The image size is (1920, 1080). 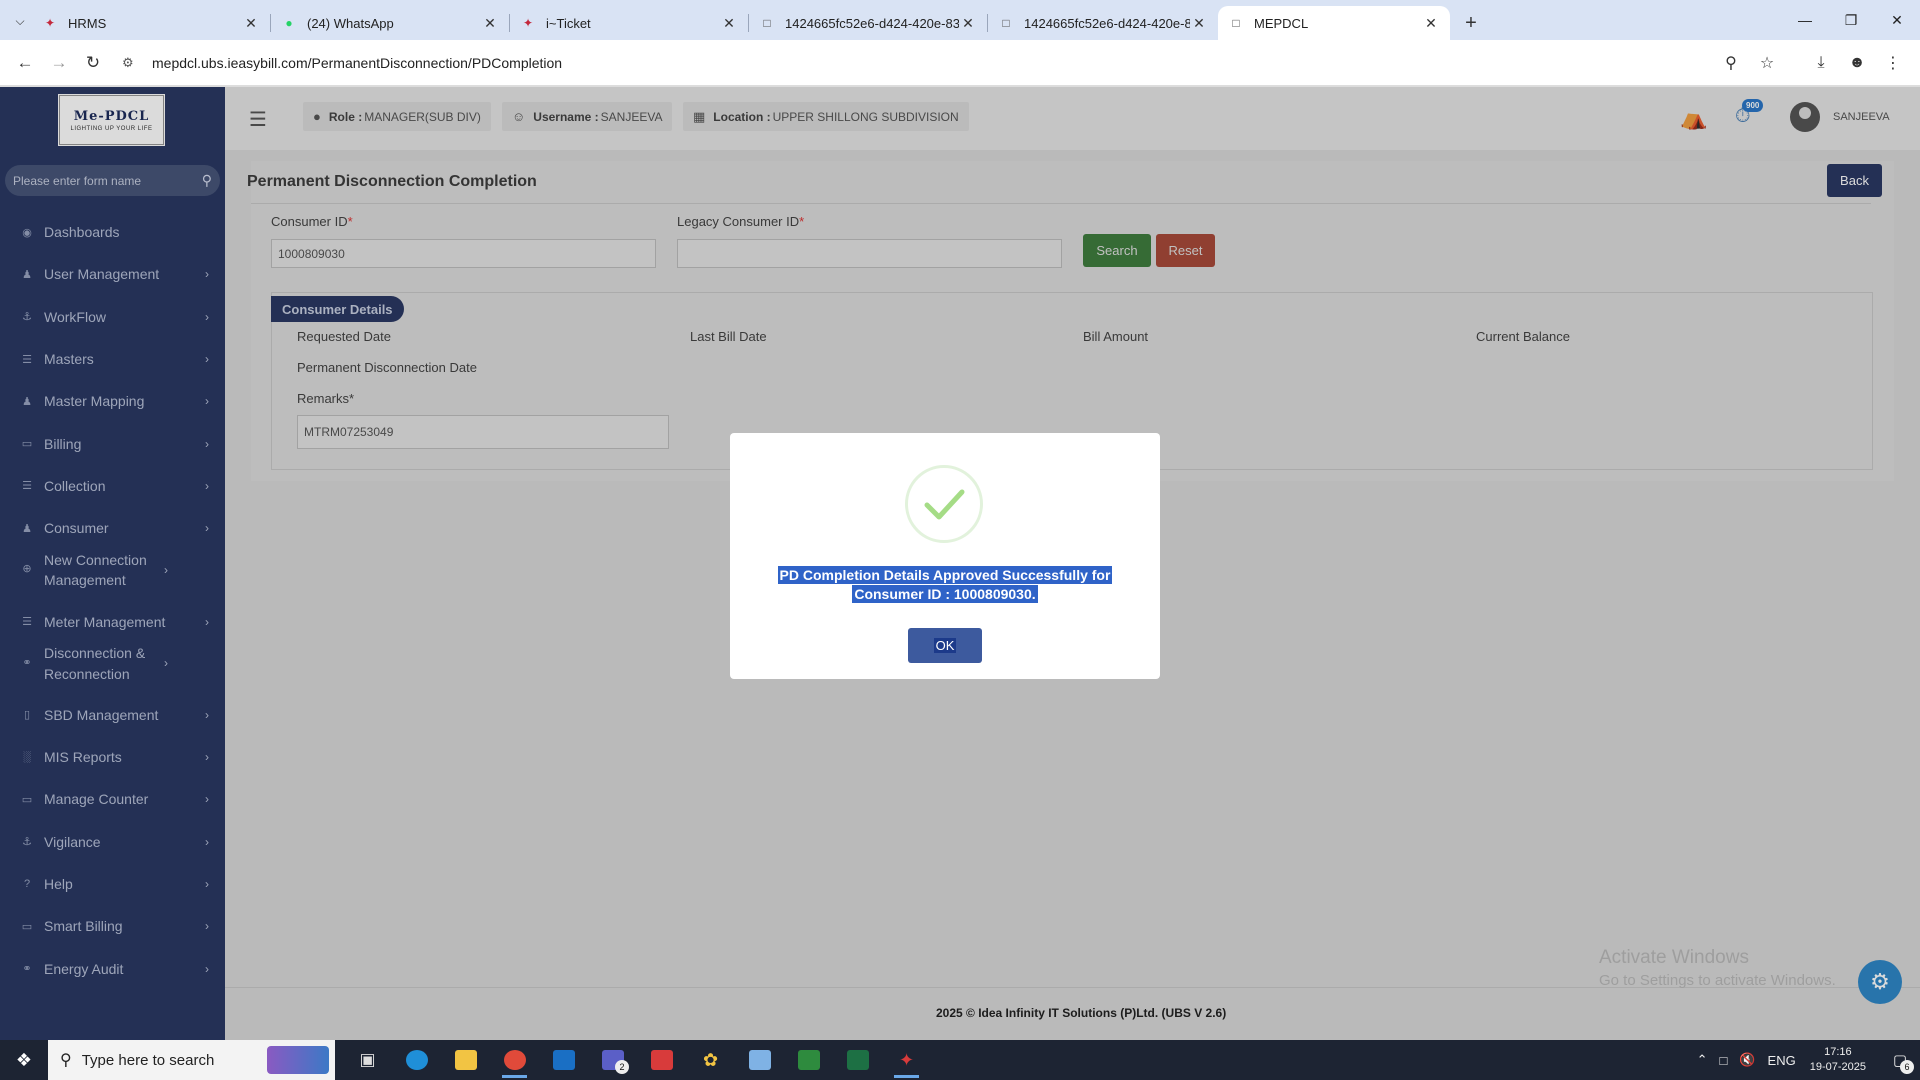 I want to click on chevron-up-icon: ⌃, so click(x=1702, y=1060).